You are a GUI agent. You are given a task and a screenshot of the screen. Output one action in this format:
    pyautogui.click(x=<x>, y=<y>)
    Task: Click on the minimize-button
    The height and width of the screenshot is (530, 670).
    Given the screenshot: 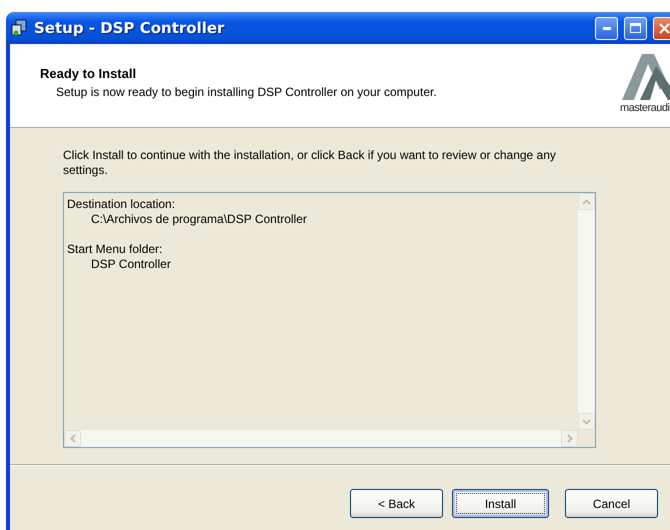 What is the action you would take?
    pyautogui.click(x=606, y=28)
    